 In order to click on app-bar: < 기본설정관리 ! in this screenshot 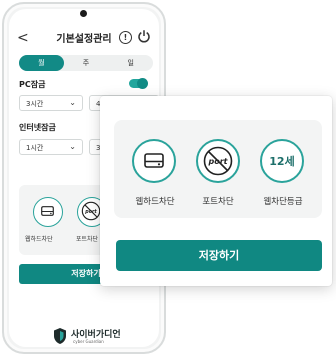, I will do `click(84, 38)`.